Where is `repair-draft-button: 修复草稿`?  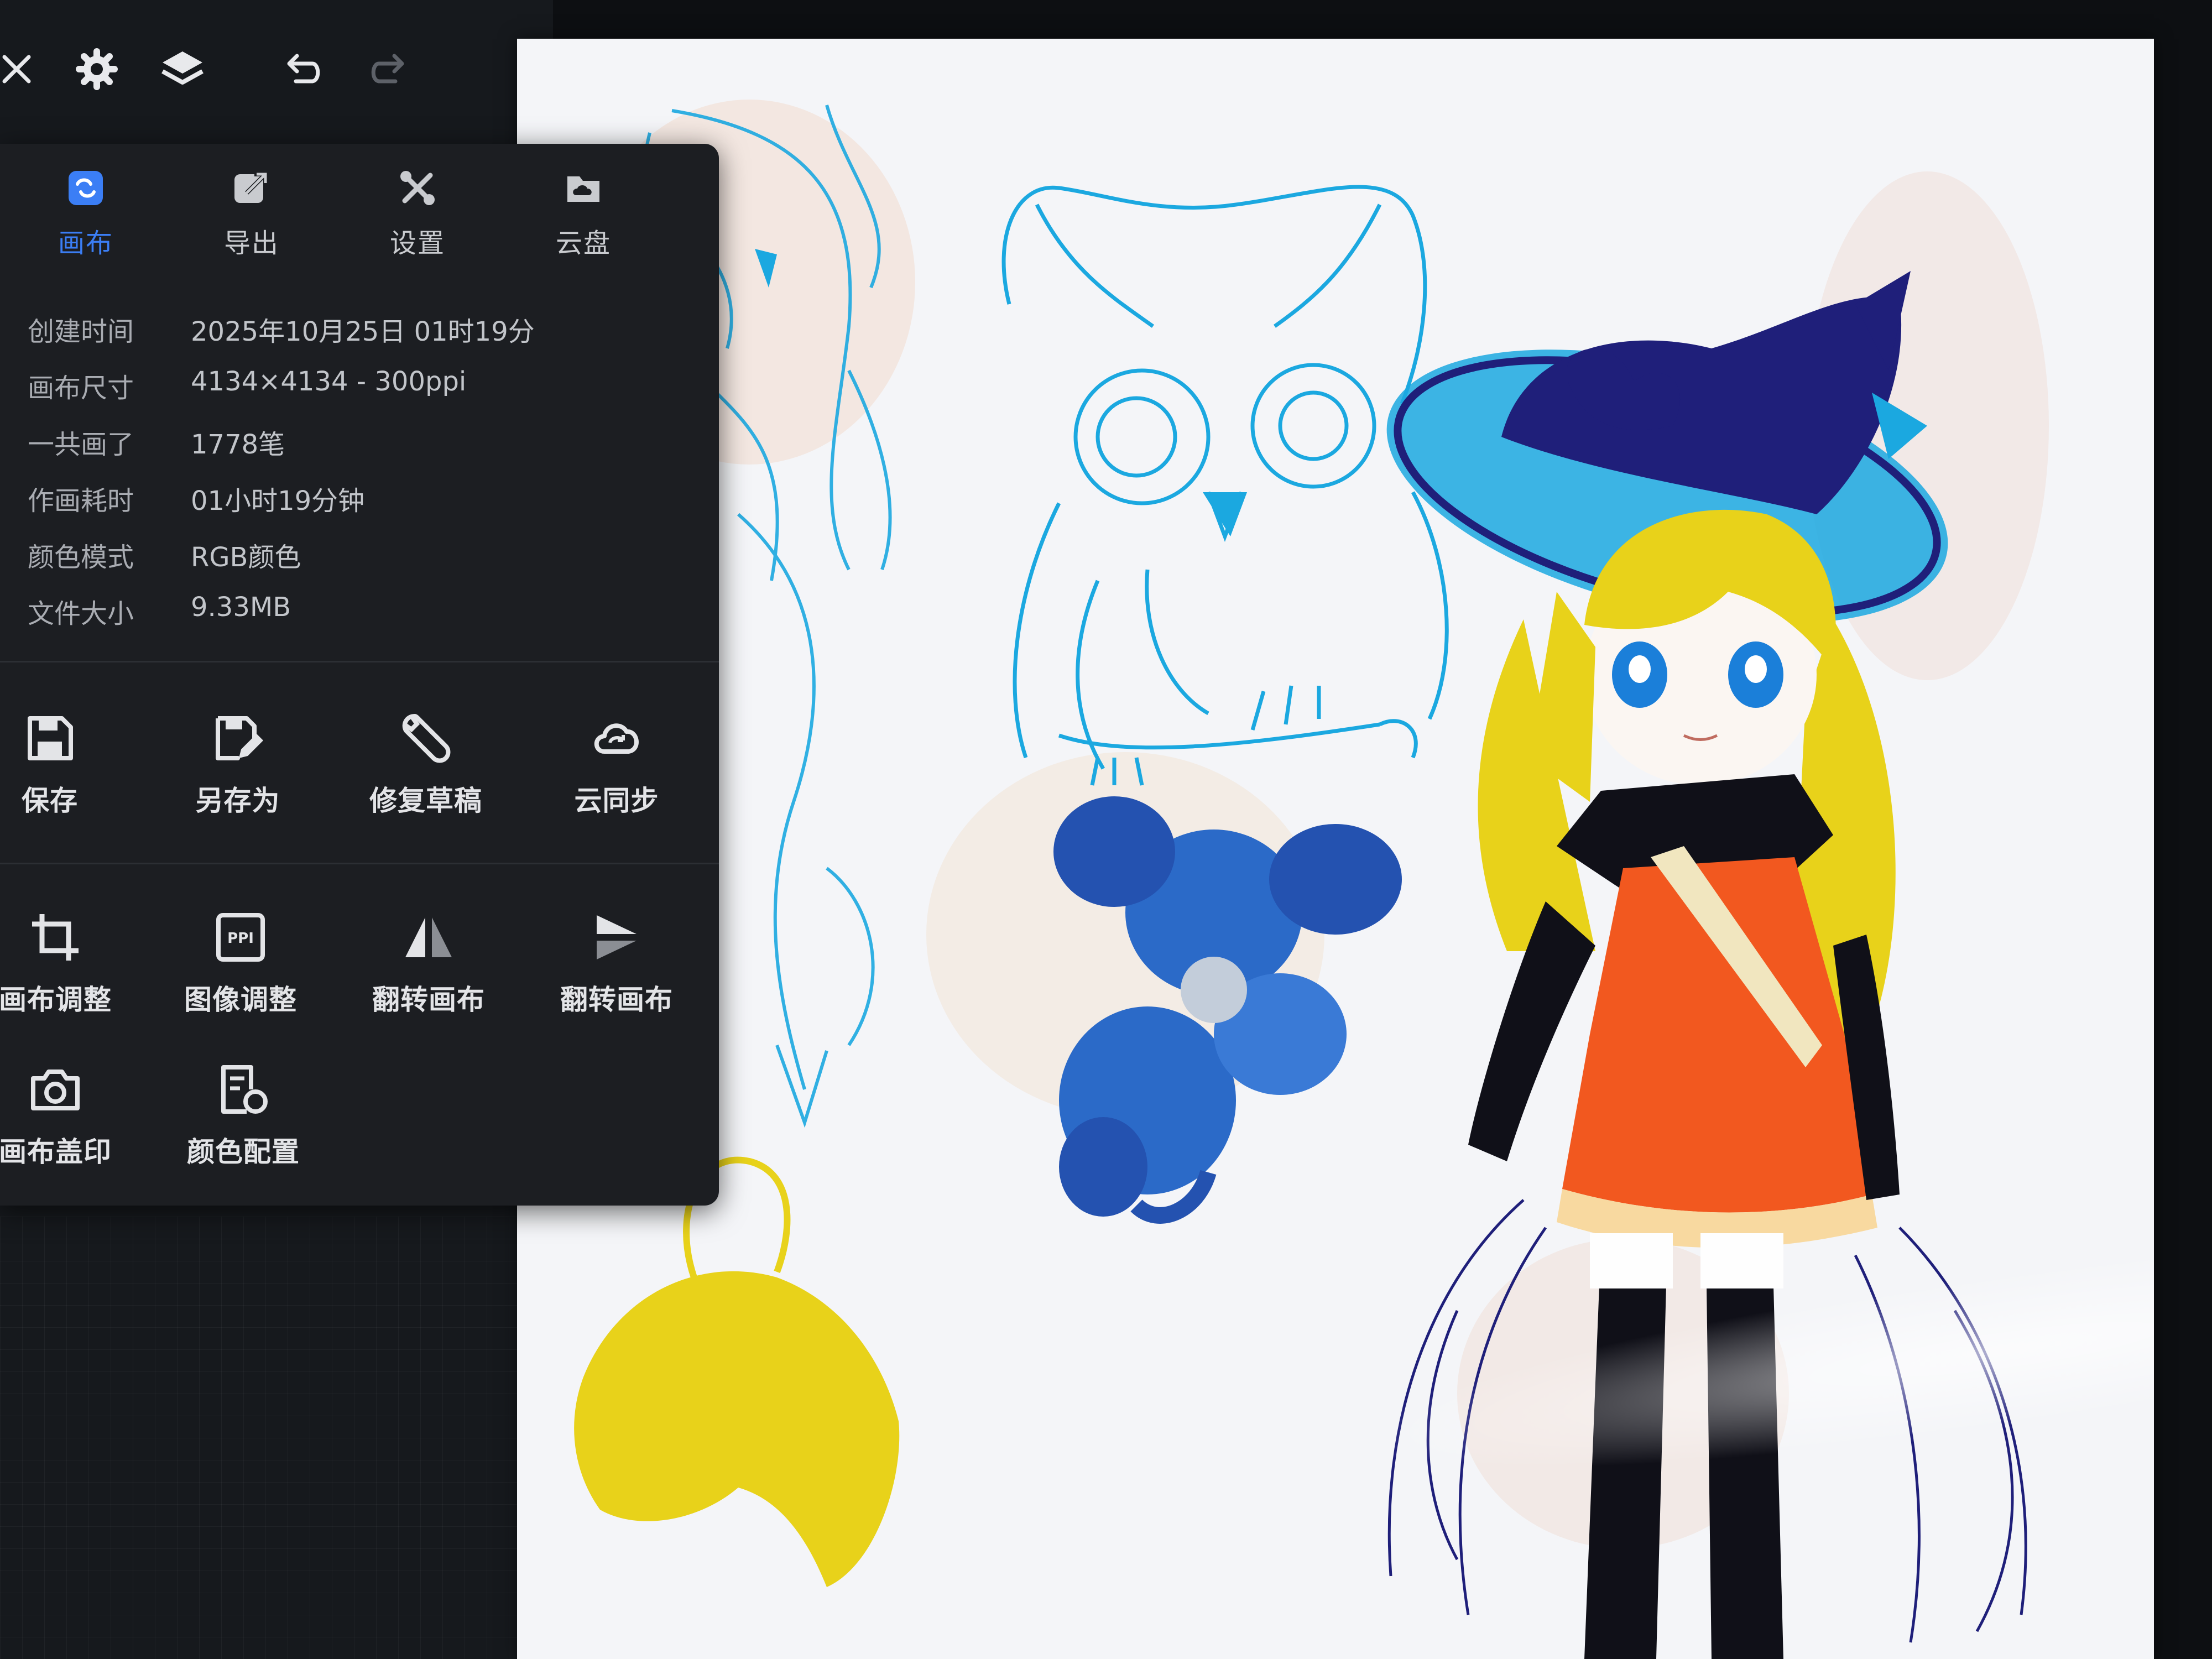 repair-draft-button: 修复草稿 is located at coordinates (426, 769).